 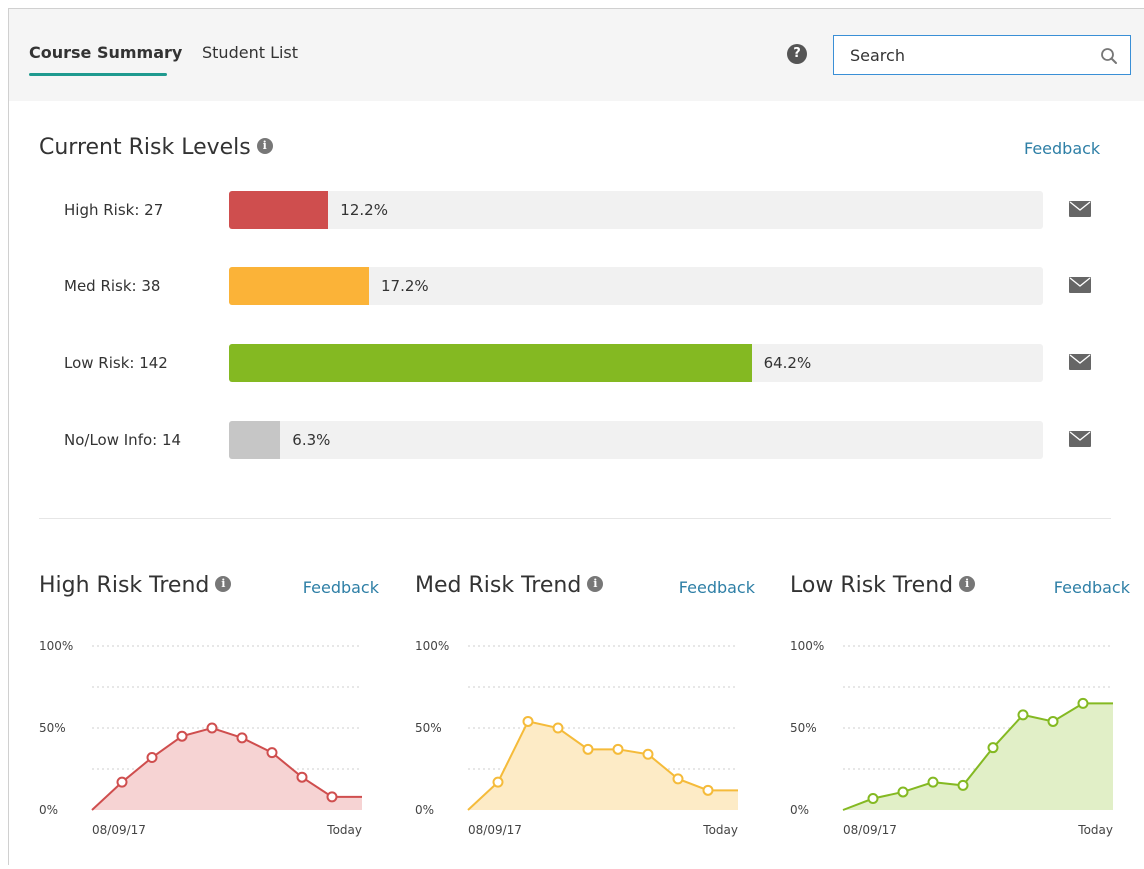 What do you see at coordinates (405, 286) in the screenshot?
I see `risk-percent: 17.2%` at bounding box center [405, 286].